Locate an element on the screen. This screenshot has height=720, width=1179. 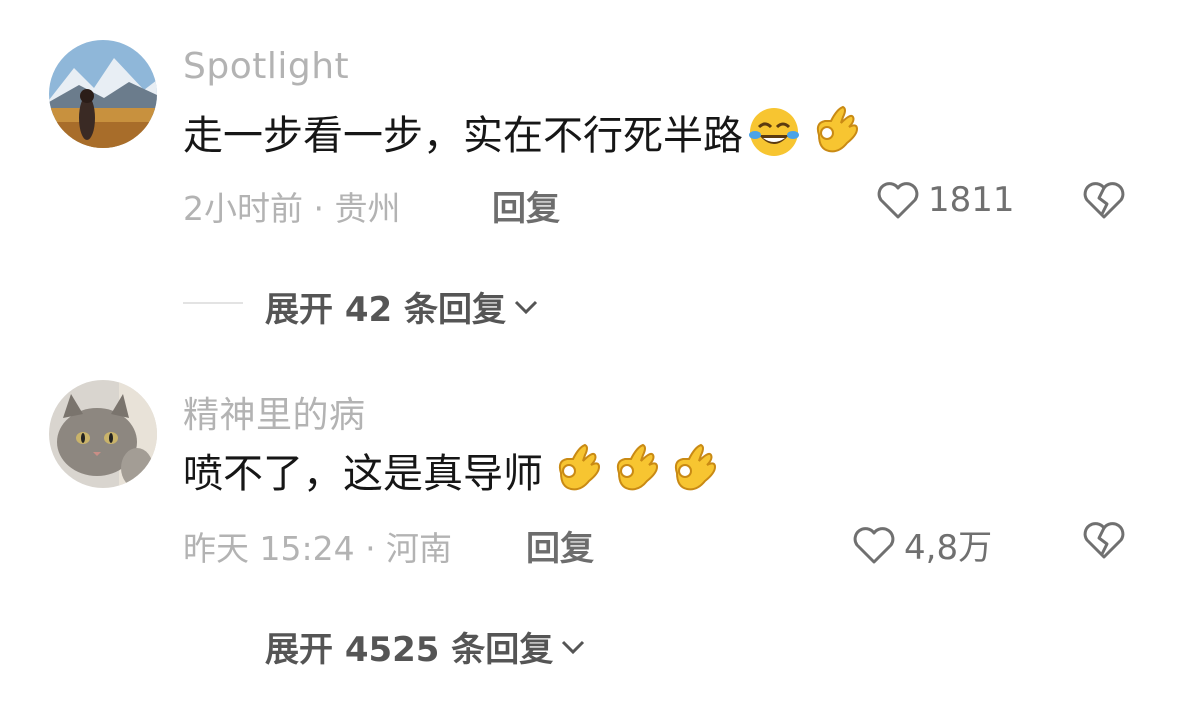
heart-icon is located at coordinates (874, 544).